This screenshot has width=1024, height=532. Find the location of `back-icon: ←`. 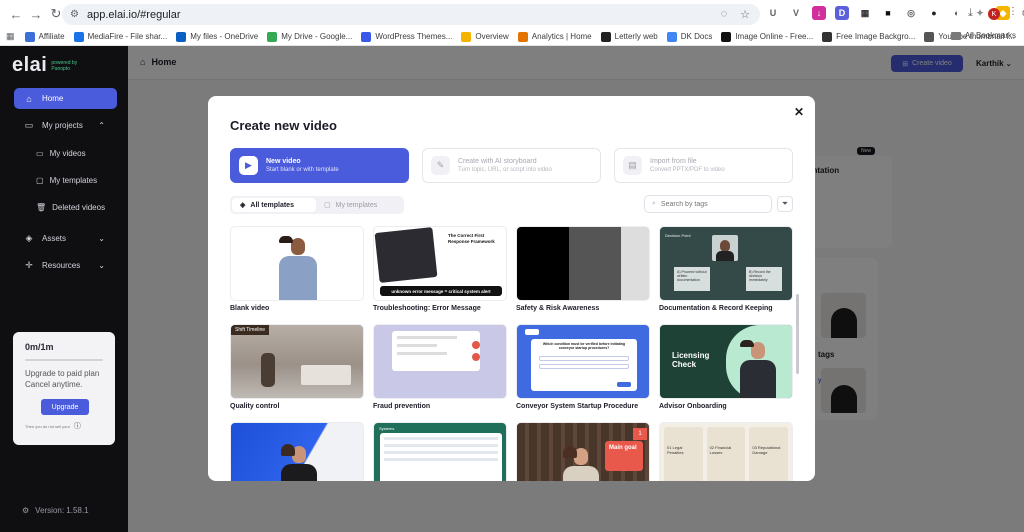

back-icon: ← is located at coordinates (16, 14).